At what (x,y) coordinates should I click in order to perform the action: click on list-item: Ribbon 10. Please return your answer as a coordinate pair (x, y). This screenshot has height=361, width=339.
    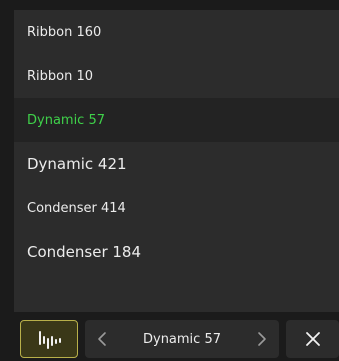
    Looking at the image, I should click on (176, 76).